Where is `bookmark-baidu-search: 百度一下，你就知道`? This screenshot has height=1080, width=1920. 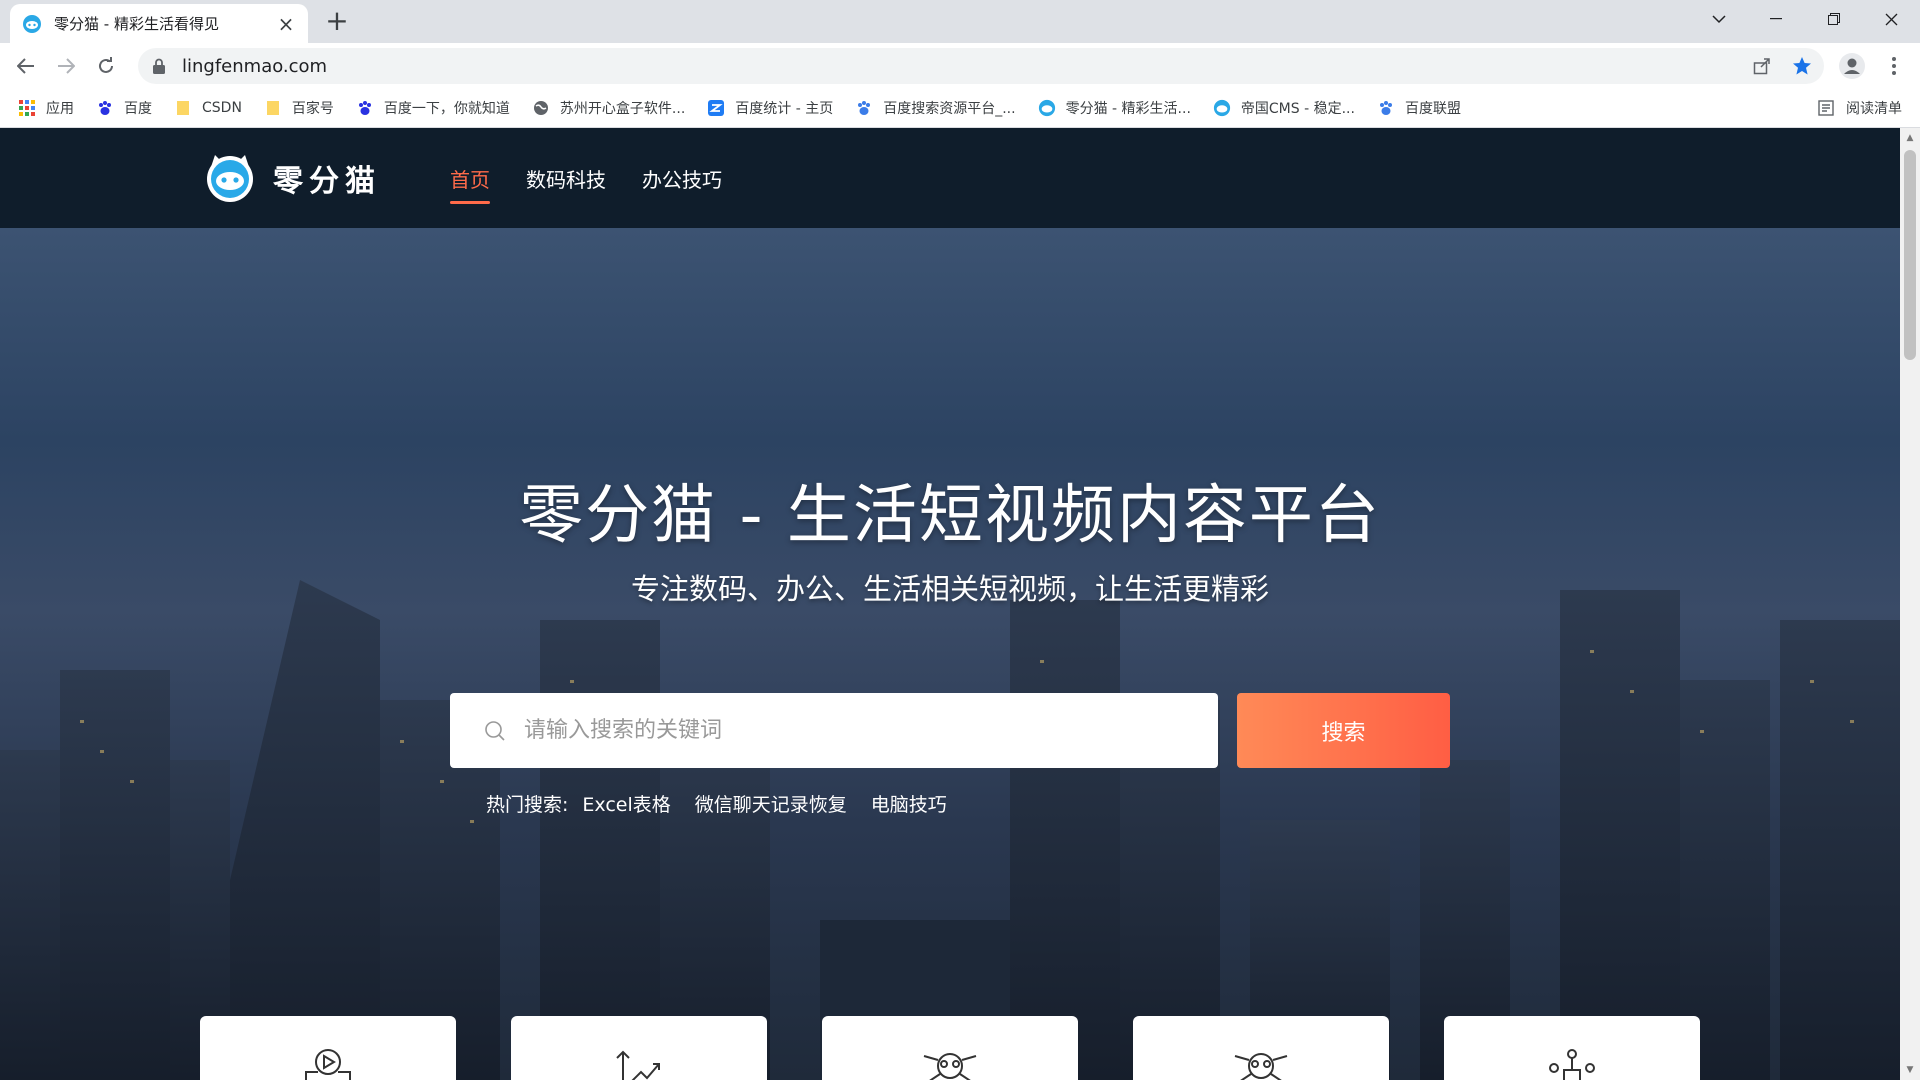
bookmark-baidu-search: 百度一下，你就知道 is located at coordinates (433, 108).